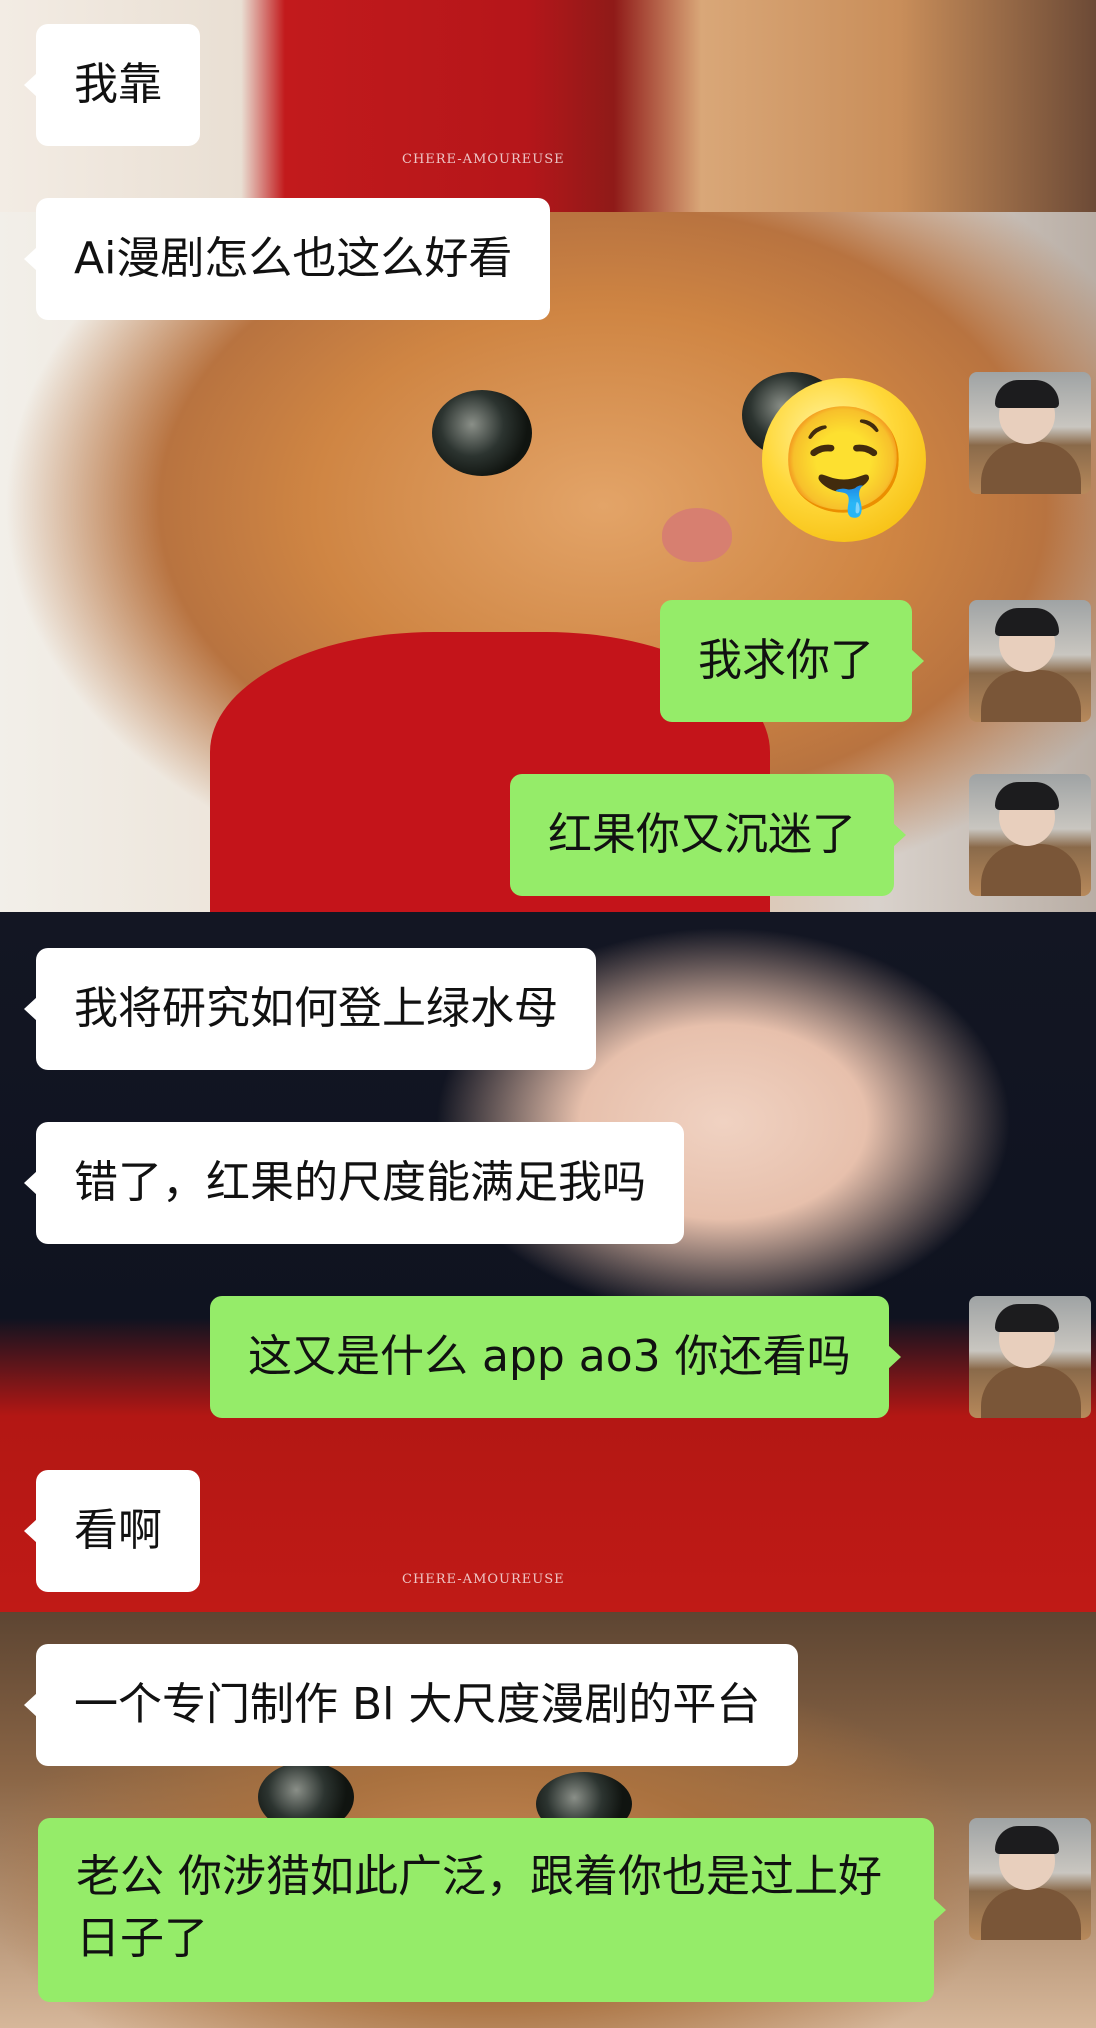 The image size is (1096, 2028). I want to click on message-text: 这又是什么 app ao3 你还看吗, so click(549, 1356).